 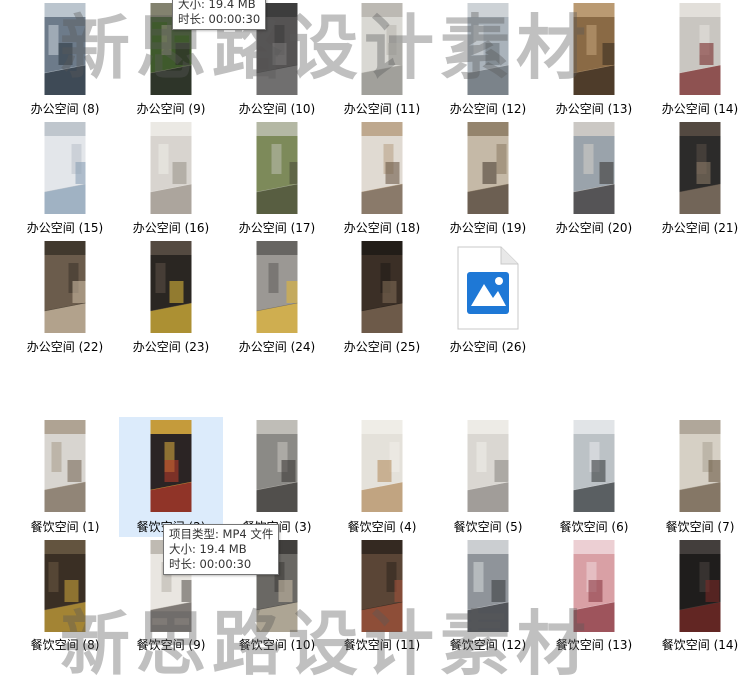 I want to click on file-item: 办公空间 (23), so click(x=171, y=297).